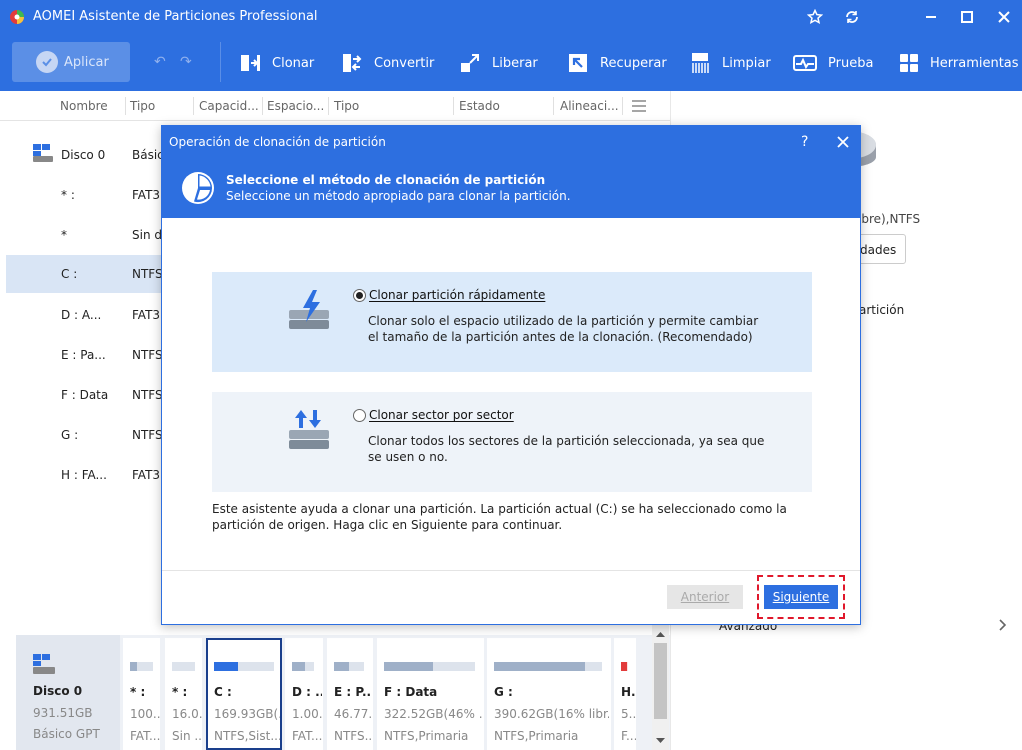 The width and height of the screenshot is (1022, 750). Describe the element at coordinates (223, 692) in the screenshot. I see `partition-label: C :` at that location.